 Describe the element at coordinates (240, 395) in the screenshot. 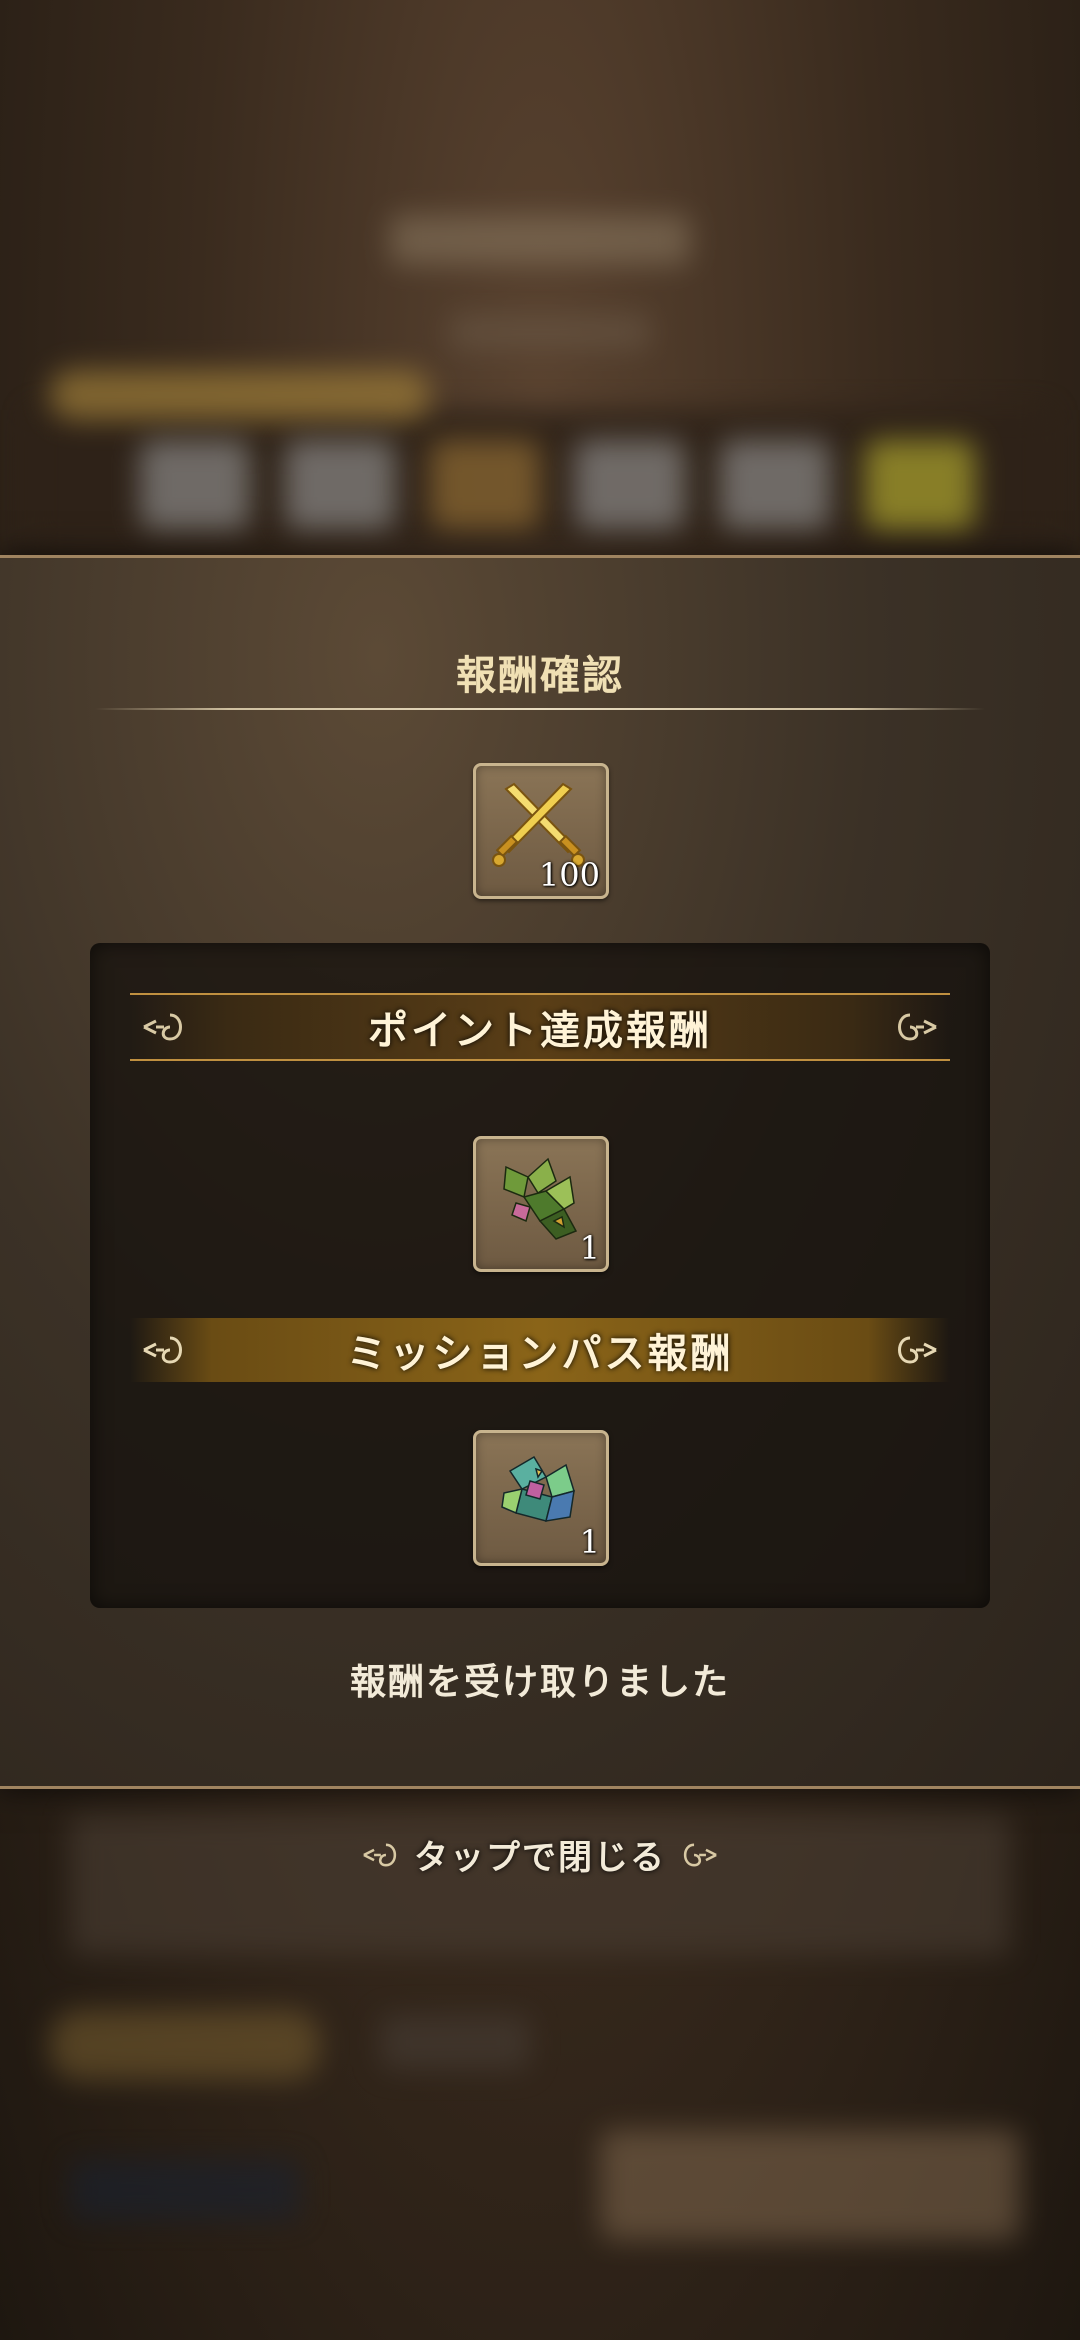

I see `background-banner-blur` at that location.